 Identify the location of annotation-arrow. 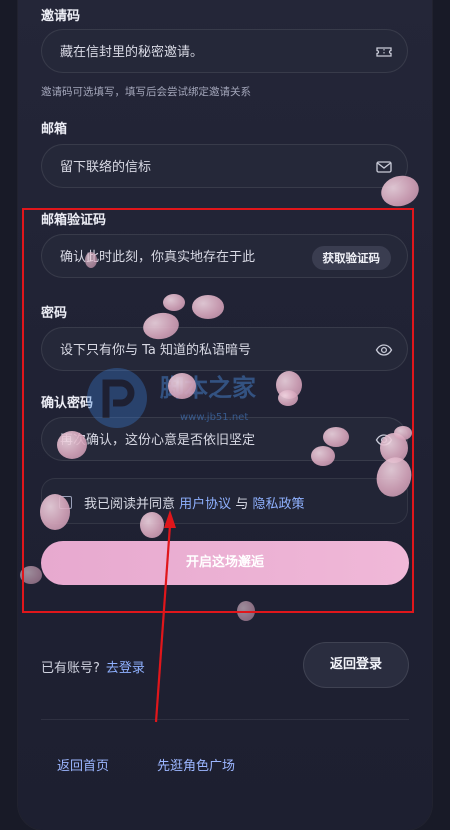
(165, 616).